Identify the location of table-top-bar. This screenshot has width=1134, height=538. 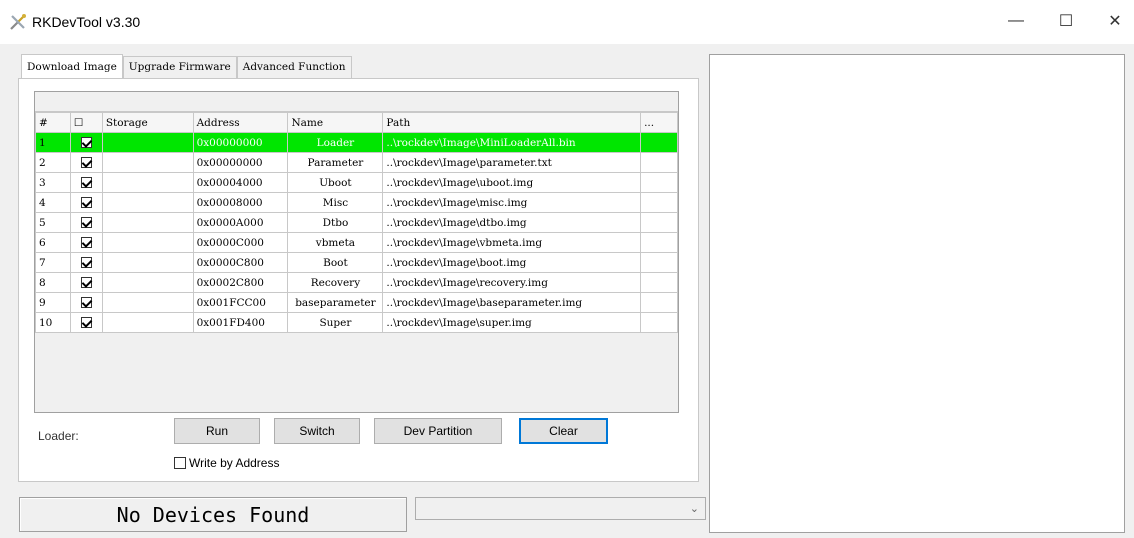
(356, 102).